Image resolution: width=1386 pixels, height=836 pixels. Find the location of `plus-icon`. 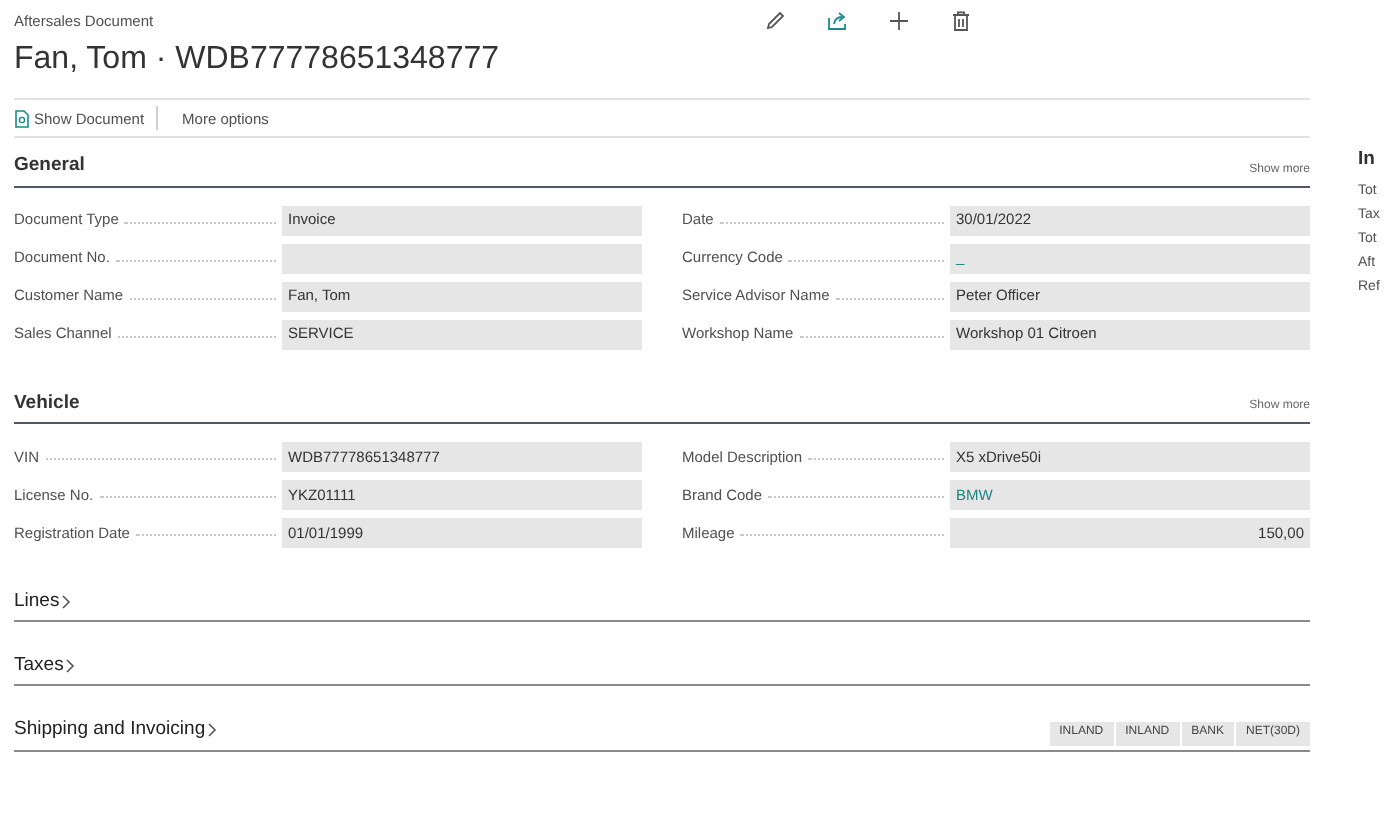

plus-icon is located at coordinates (899, 21).